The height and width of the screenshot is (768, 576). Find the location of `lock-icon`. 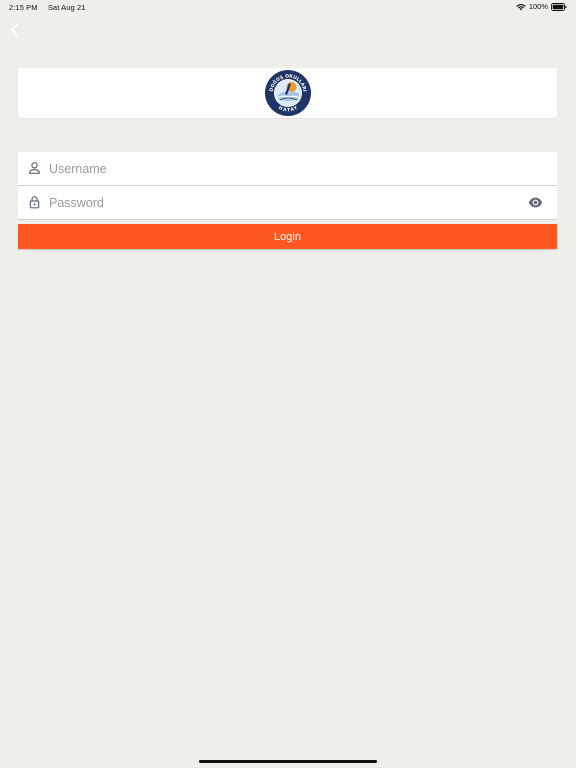

lock-icon is located at coordinates (34, 202).